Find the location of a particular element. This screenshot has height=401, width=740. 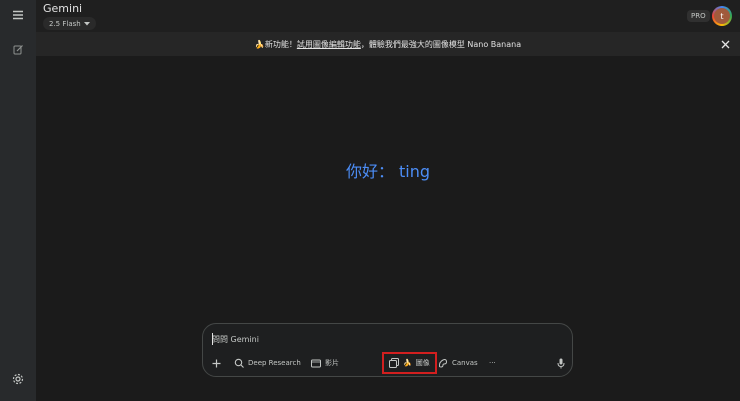

close-icon is located at coordinates (725, 44).